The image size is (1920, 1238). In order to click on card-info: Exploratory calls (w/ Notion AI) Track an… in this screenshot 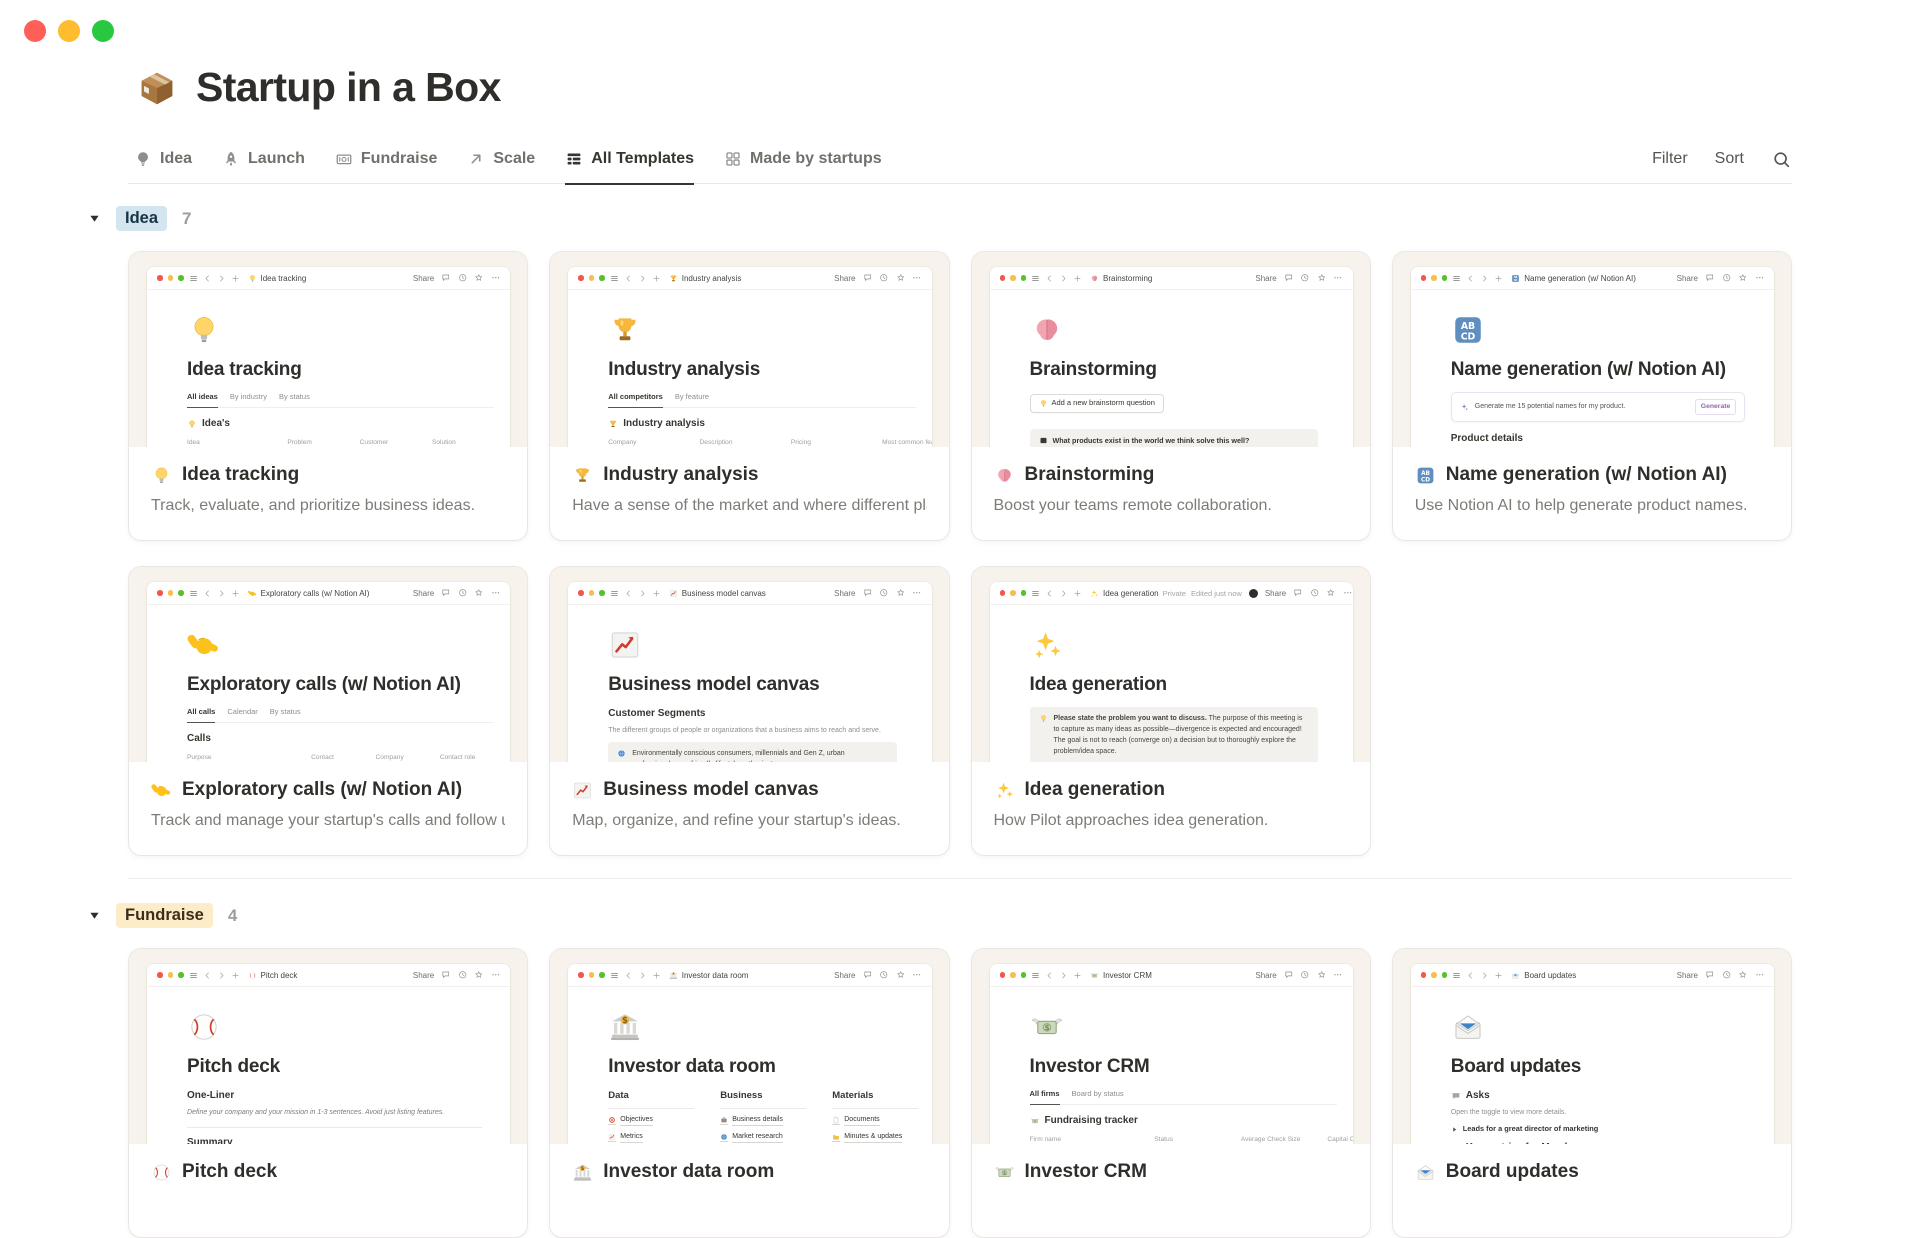, I will do `click(328, 796)`.